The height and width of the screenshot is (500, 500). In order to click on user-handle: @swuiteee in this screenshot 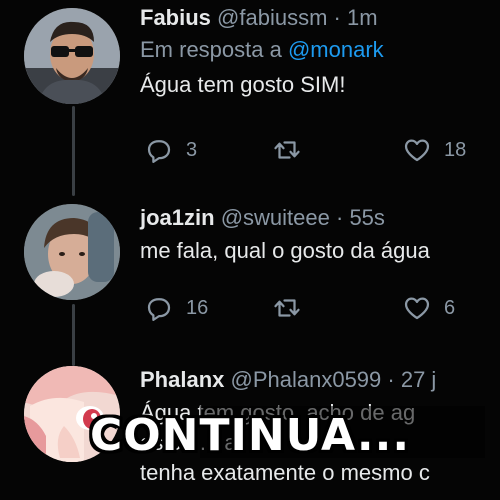, I will do `click(275, 217)`.